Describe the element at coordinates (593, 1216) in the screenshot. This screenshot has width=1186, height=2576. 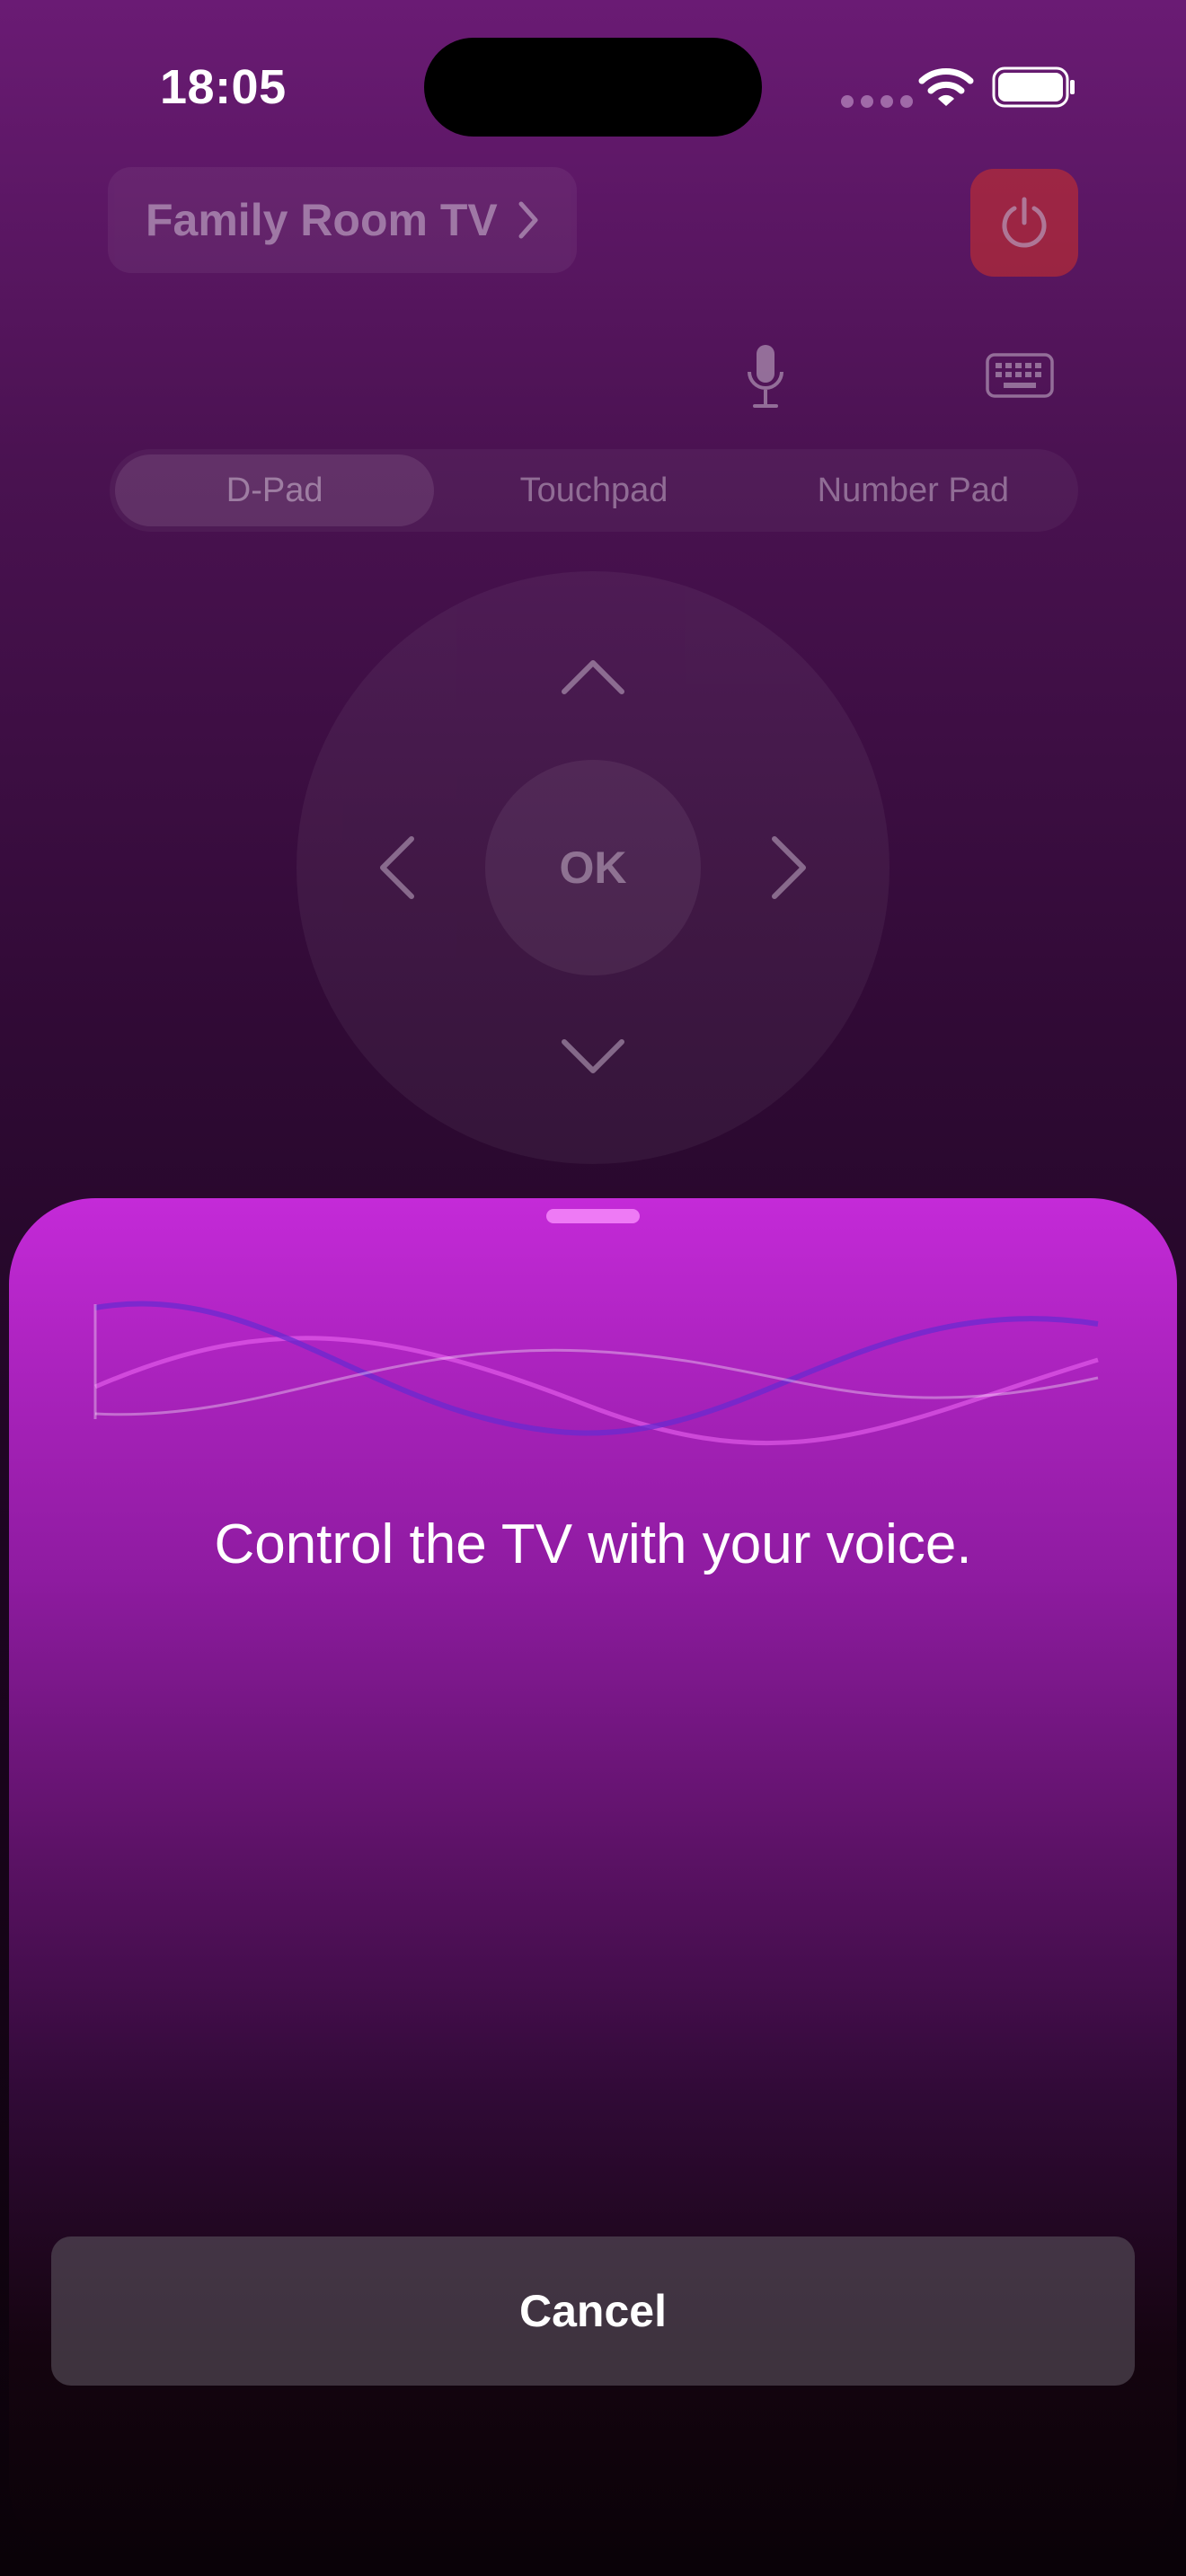
I see `sheet-grabber` at that location.